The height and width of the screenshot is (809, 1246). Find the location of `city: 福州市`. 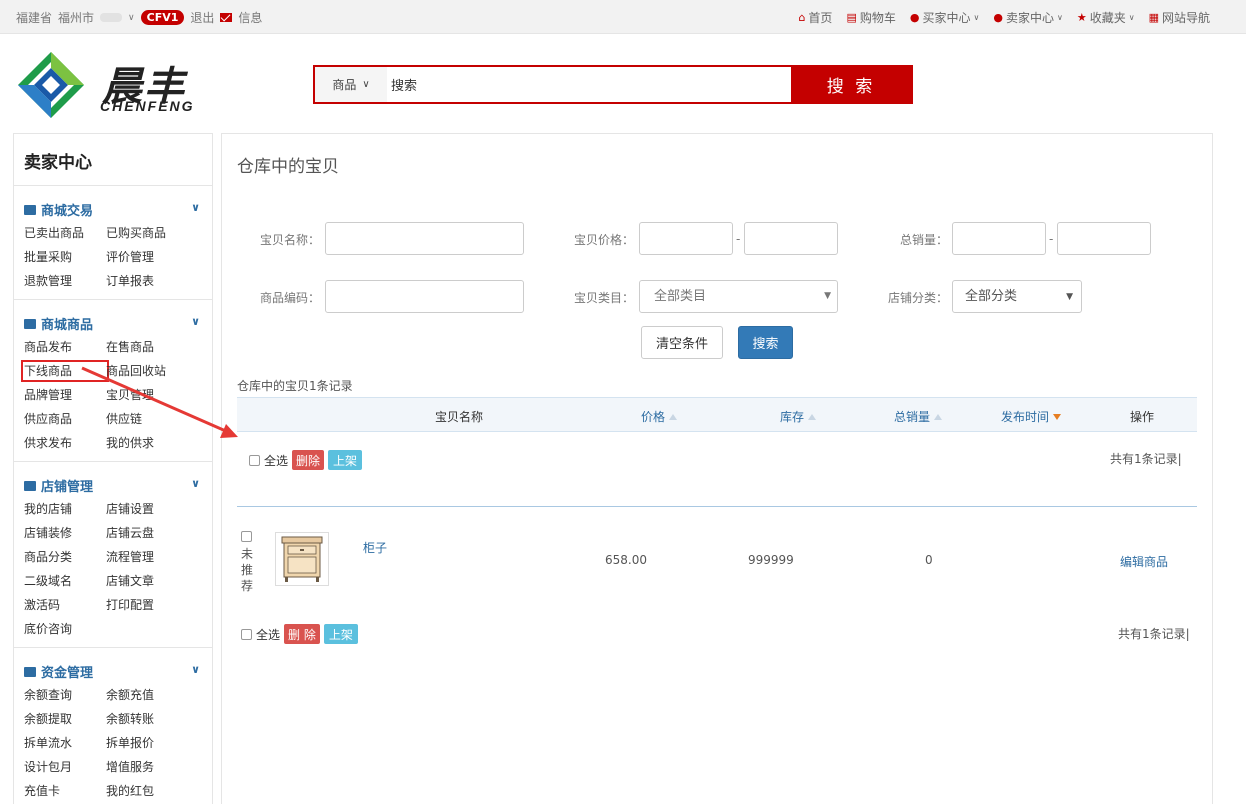

city: 福州市 is located at coordinates (76, 17).